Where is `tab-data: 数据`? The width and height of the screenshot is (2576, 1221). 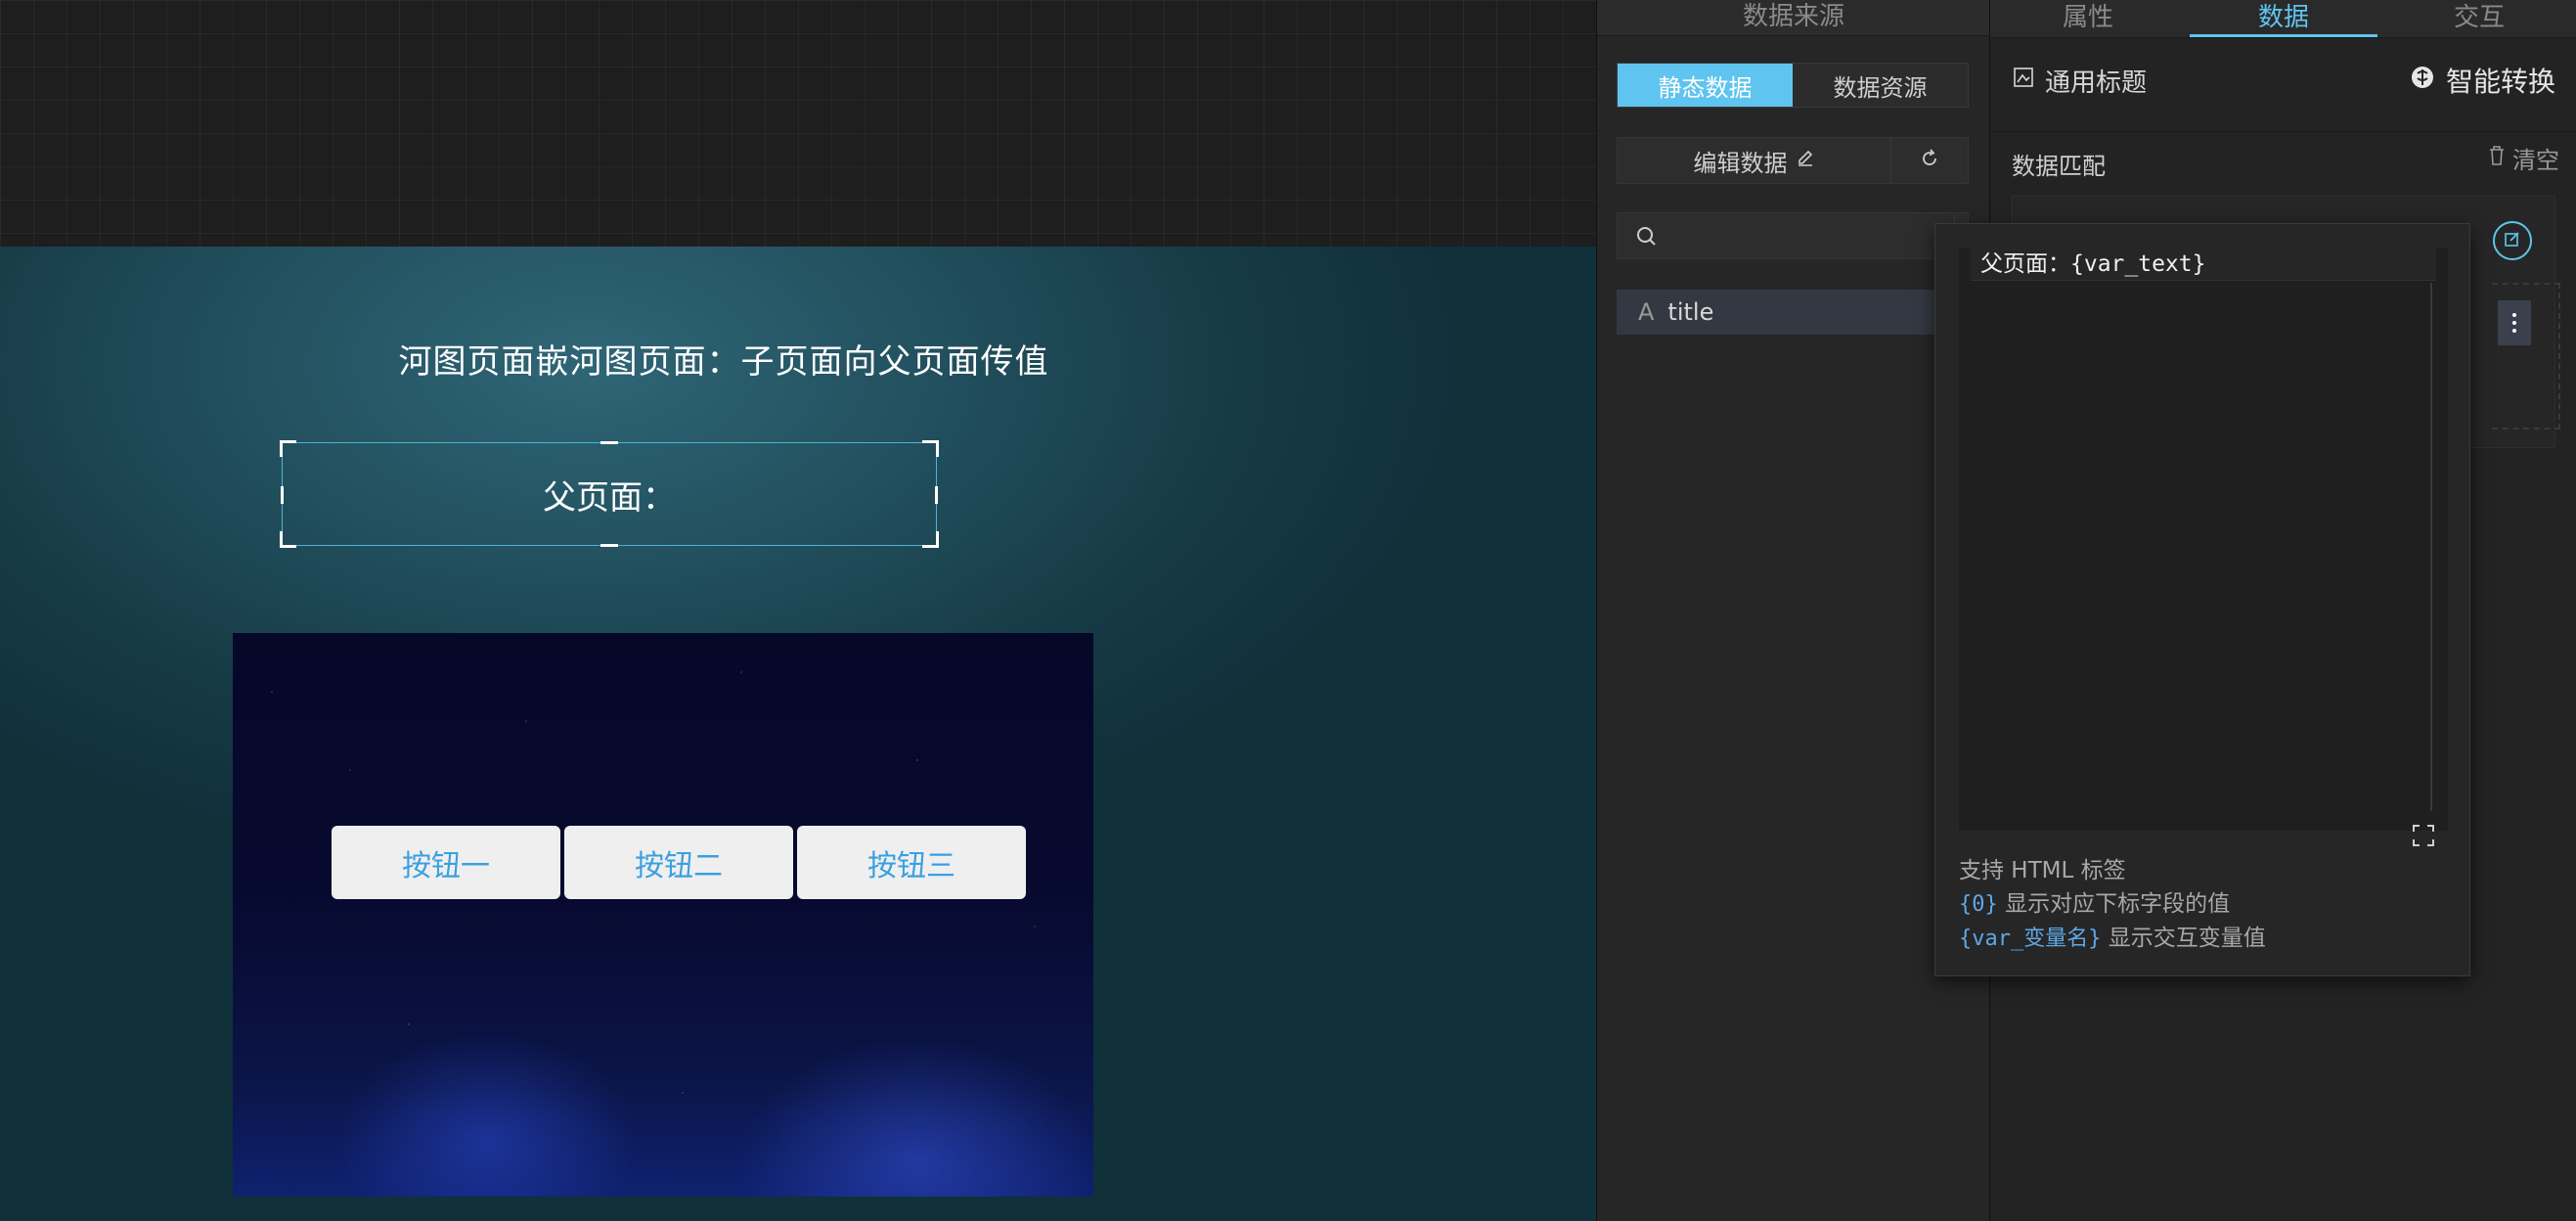 tab-data: 数据 is located at coordinates (2283, 18).